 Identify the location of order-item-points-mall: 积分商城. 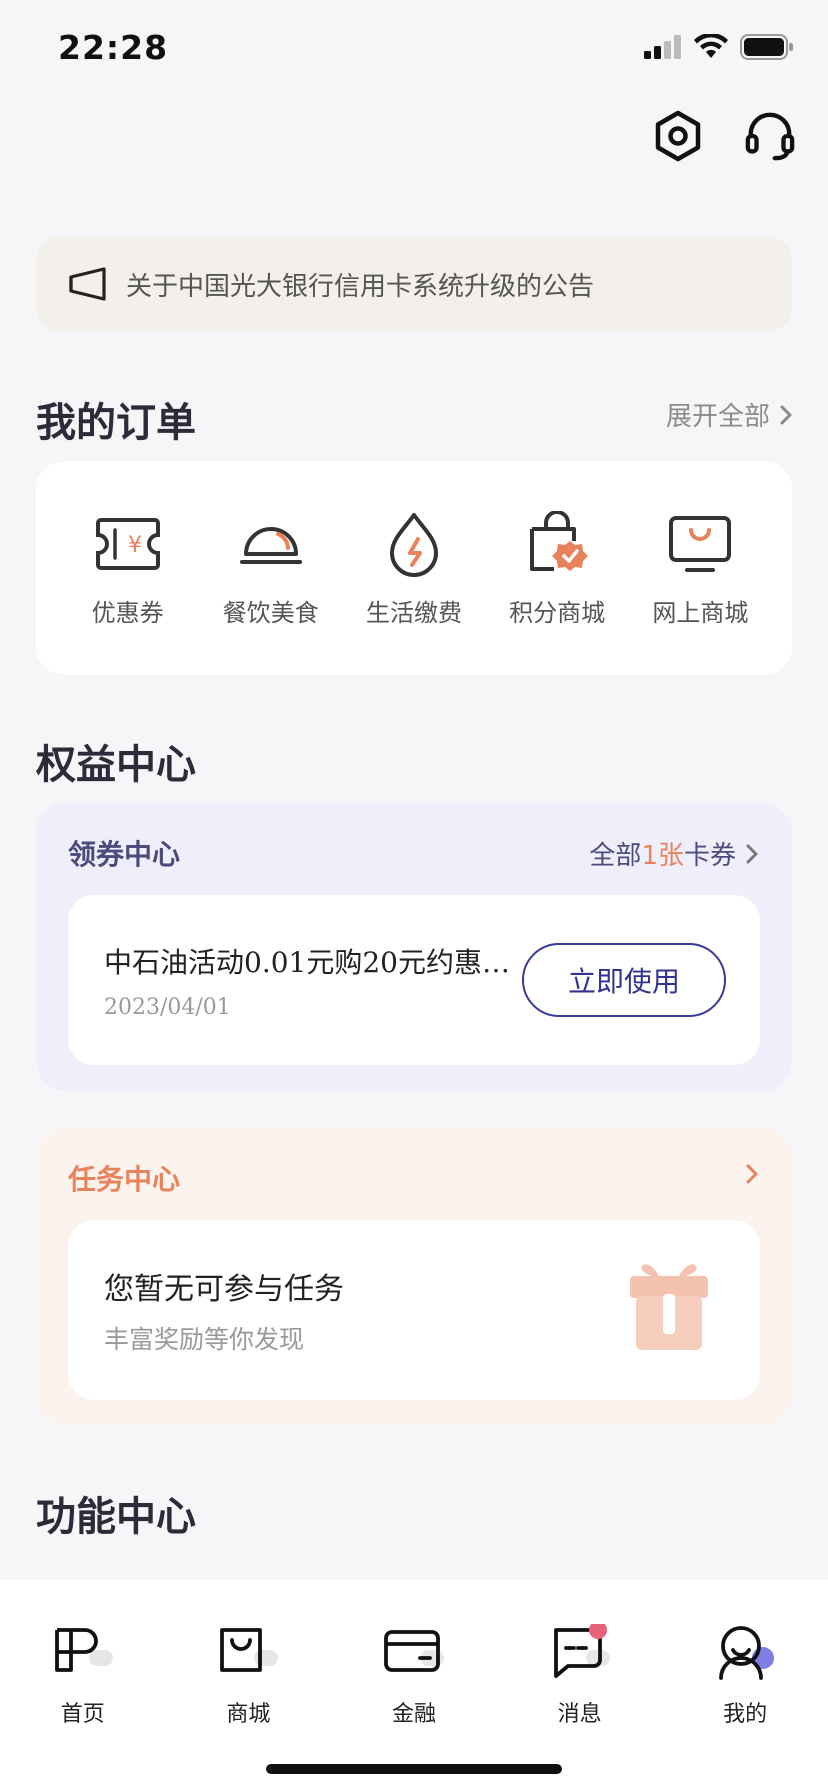
(557, 568).